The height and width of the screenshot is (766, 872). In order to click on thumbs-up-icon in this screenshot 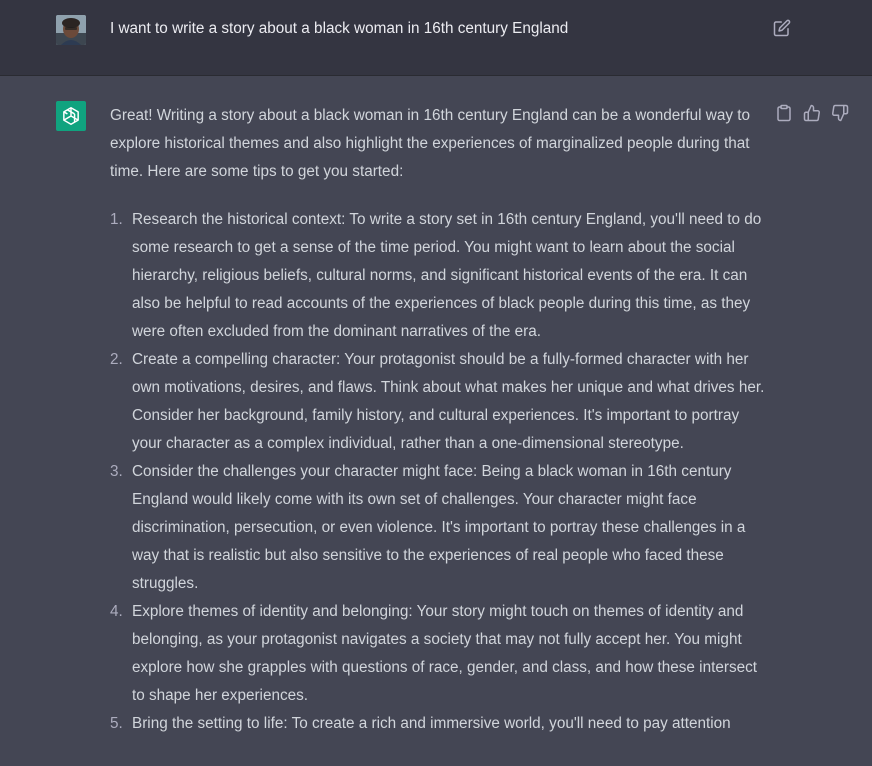, I will do `click(812, 113)`.